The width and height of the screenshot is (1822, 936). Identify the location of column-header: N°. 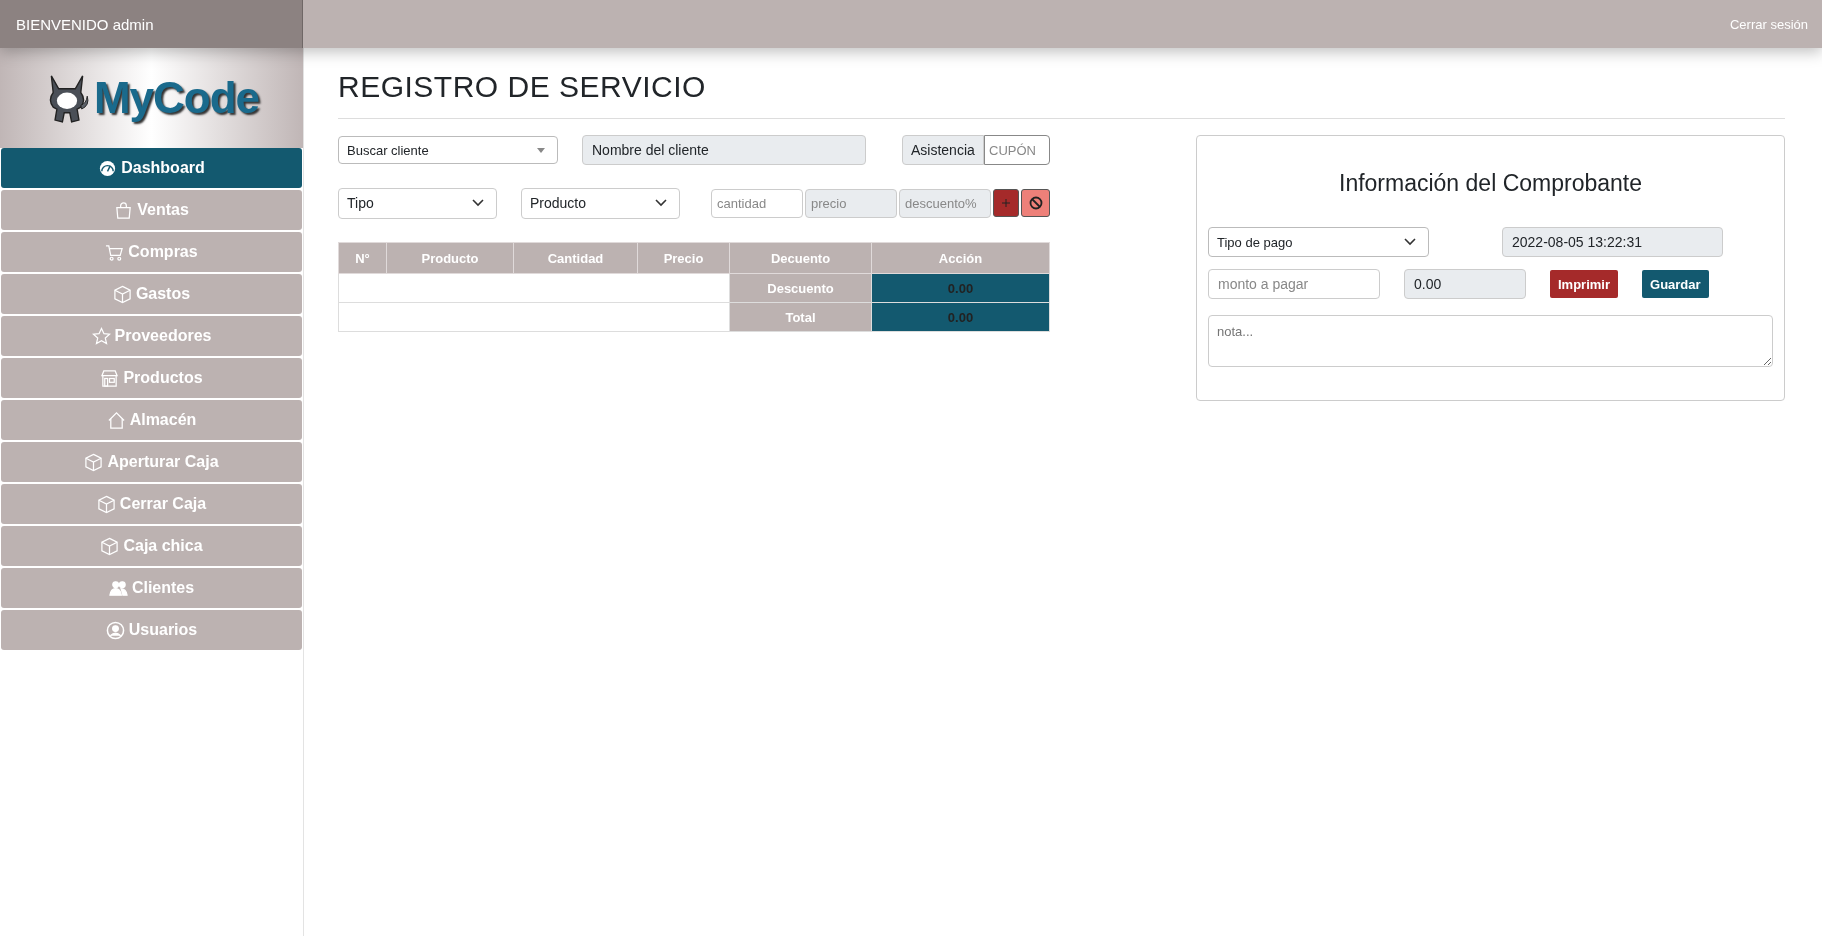
(362, 258).